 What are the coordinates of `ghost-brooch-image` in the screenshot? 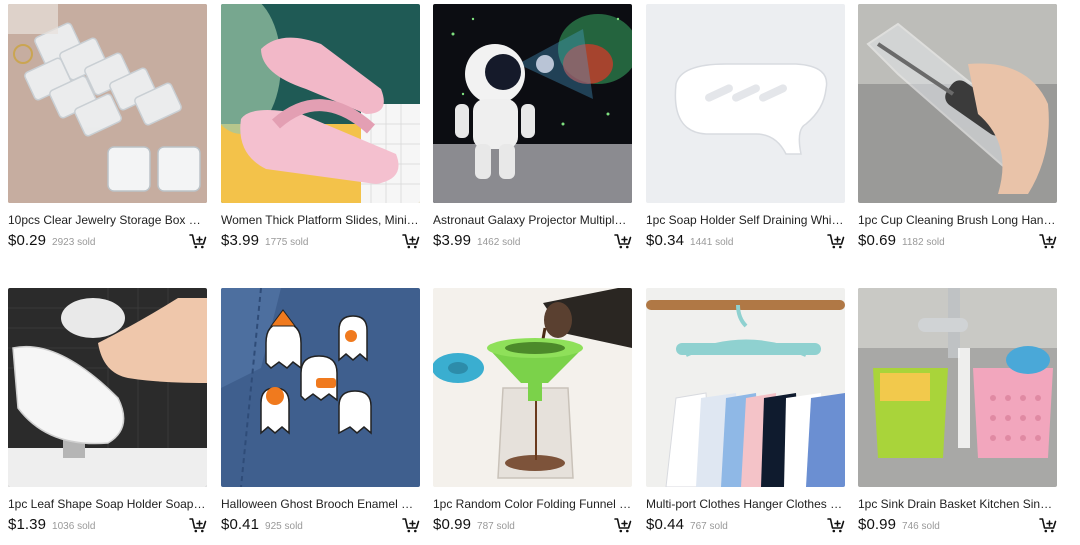 It's located at (320, 387).